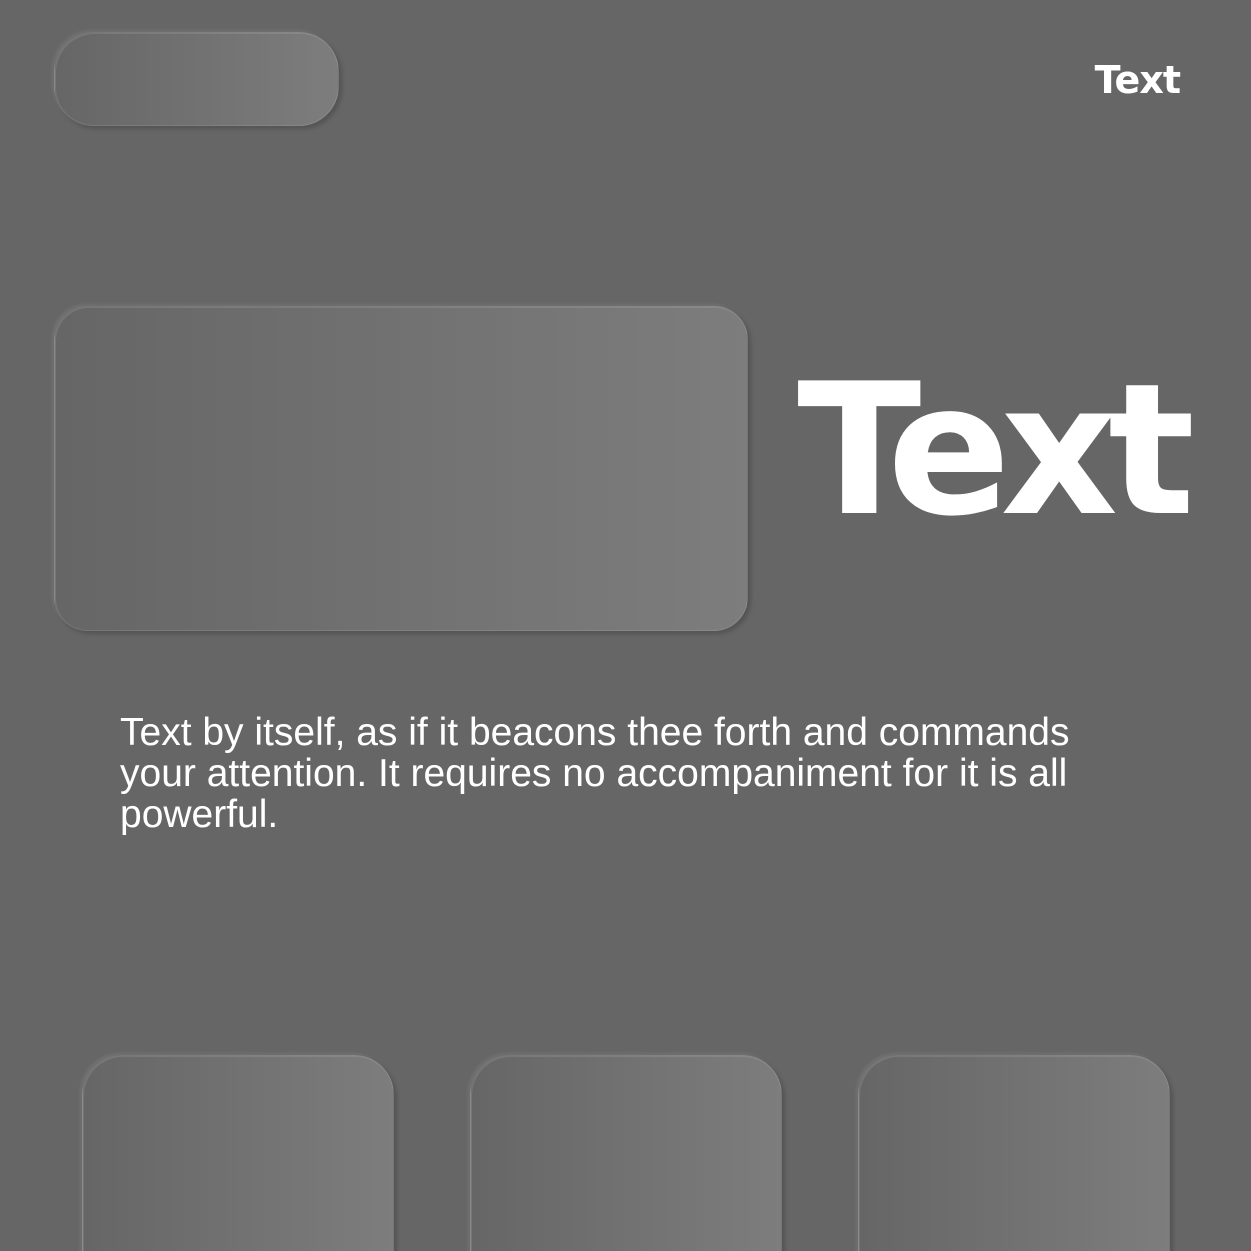 This screenshot has width=1251, height=1251. I want to click on top-pill-placeholder, so click(196, 79).